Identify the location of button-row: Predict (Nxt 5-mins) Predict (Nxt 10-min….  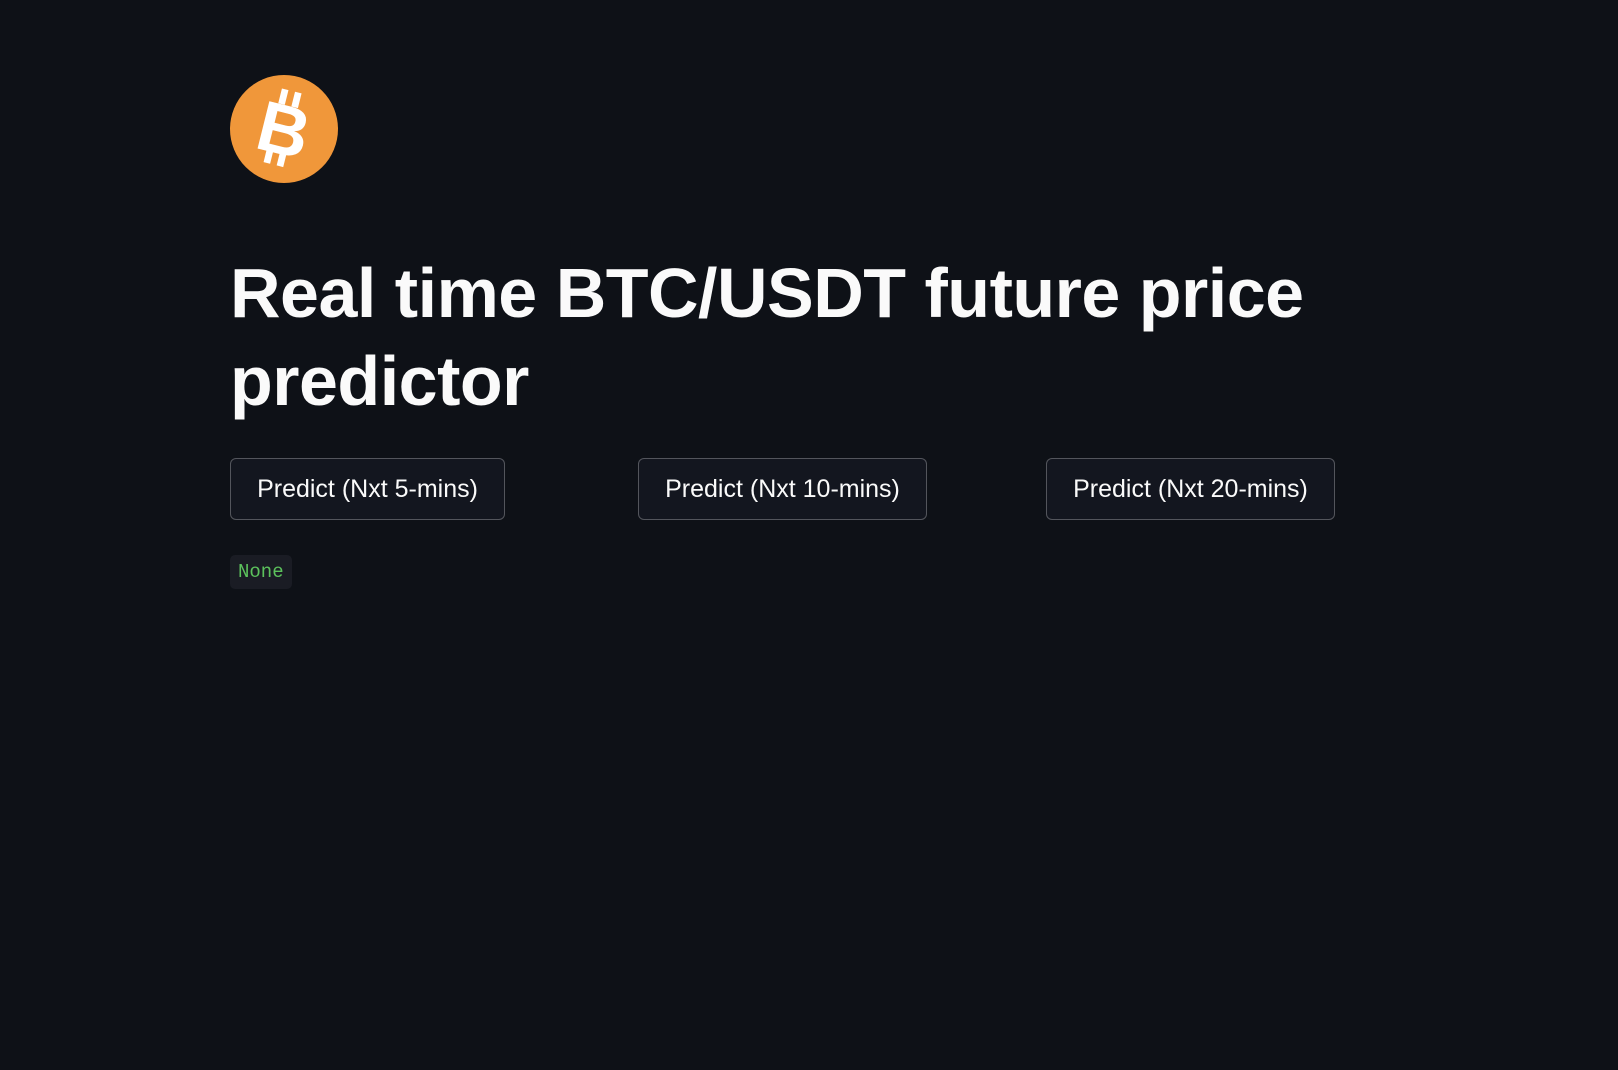
(810, 489).